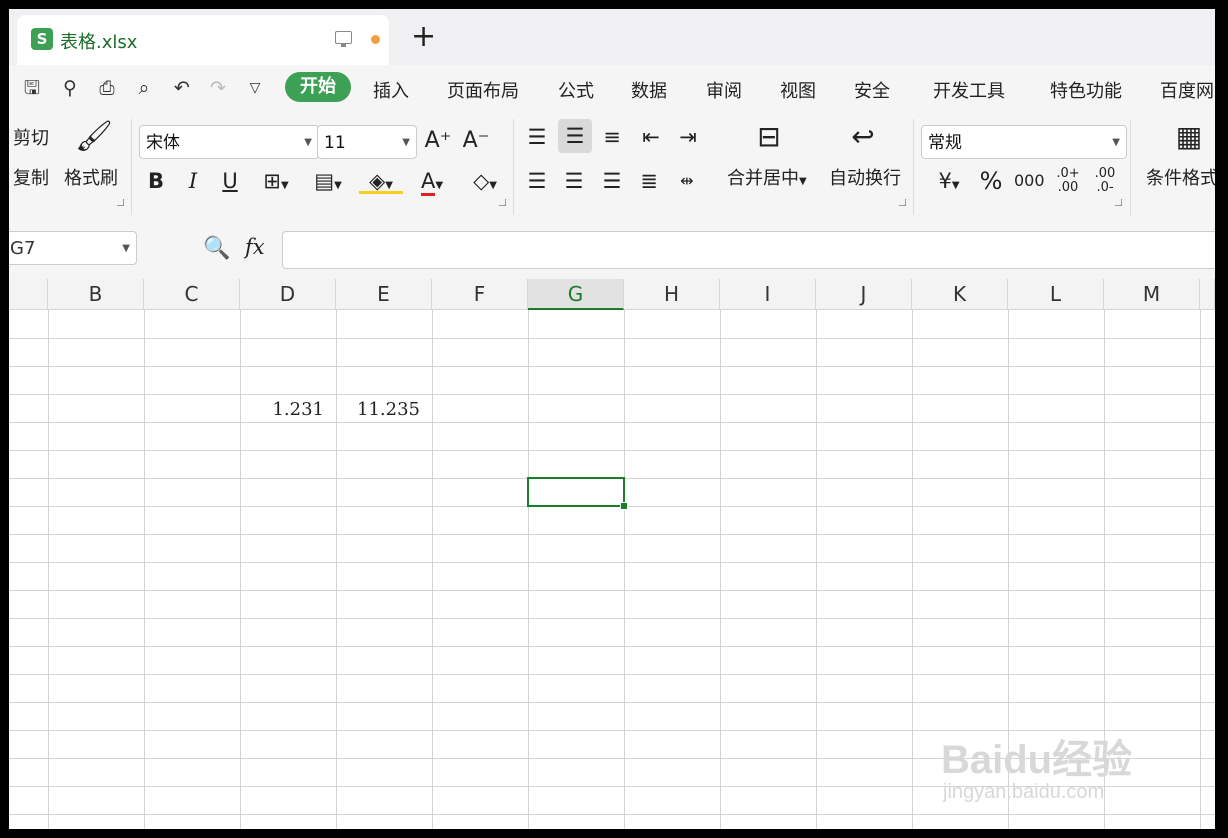  Describe the element at coordinates (672, 294) in the screenshot. I see `column-header-h: H` at that location.